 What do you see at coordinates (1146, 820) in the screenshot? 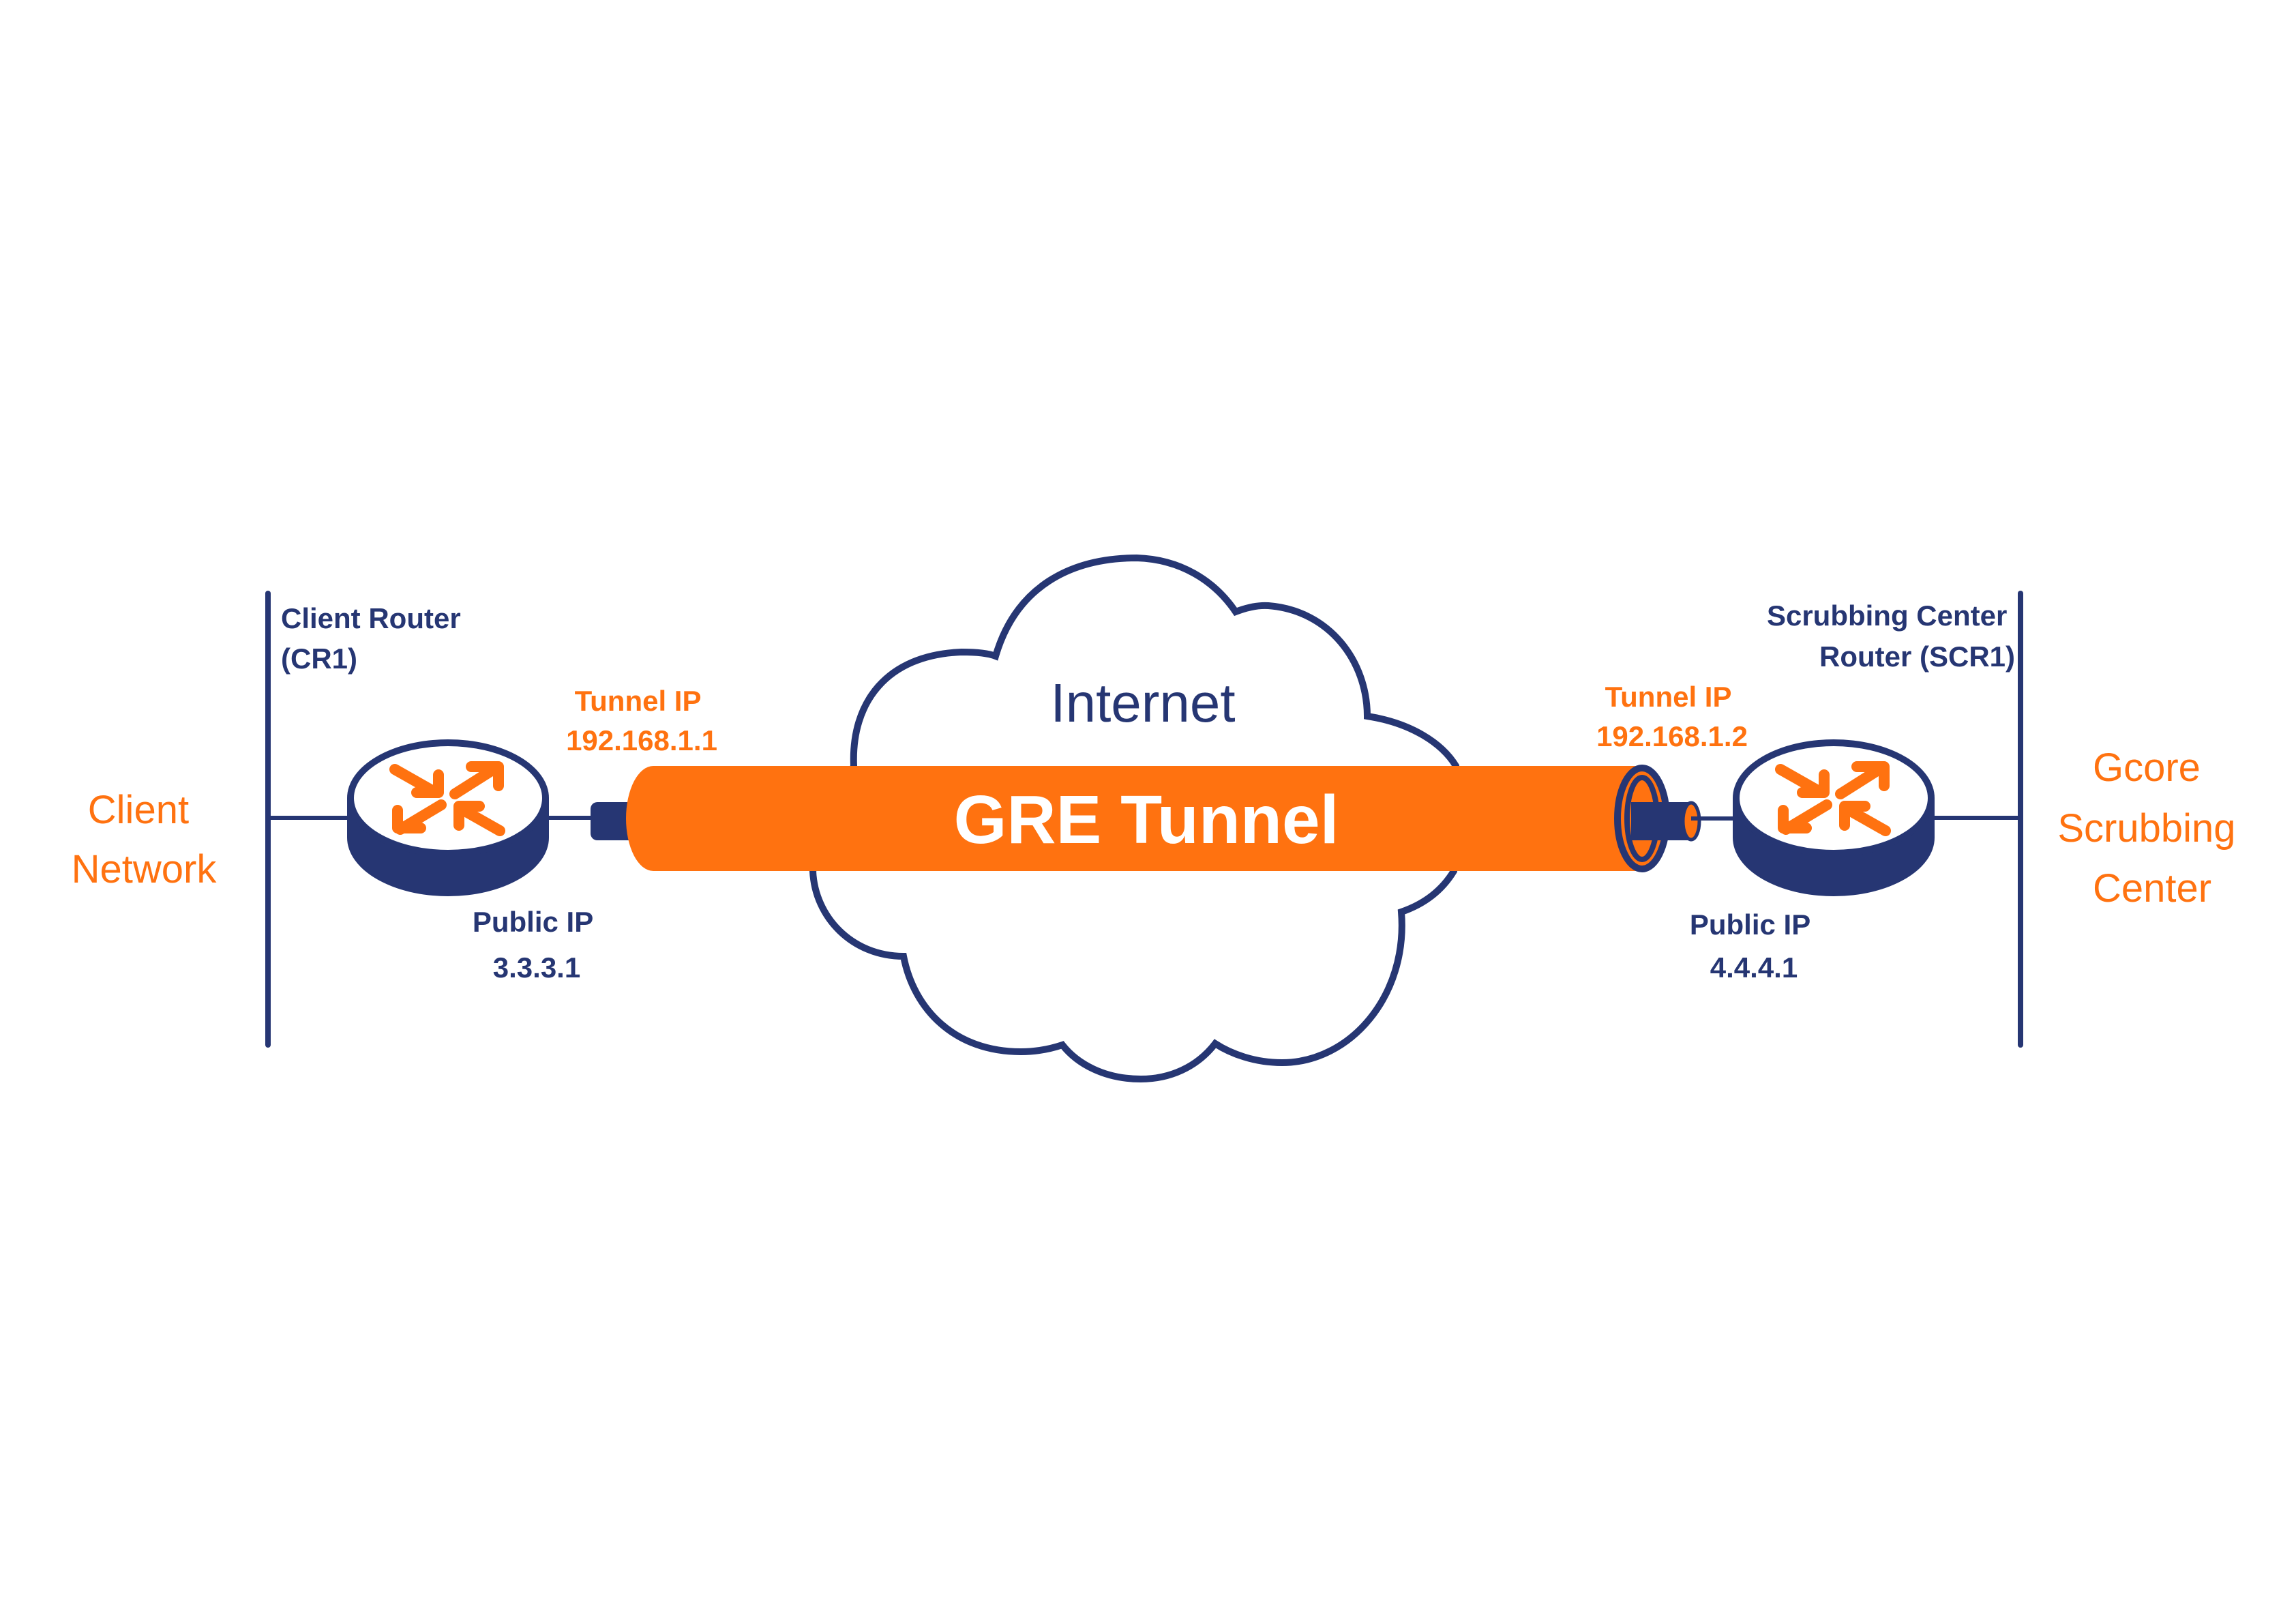
I see `gre-tunnel-label: GRE Tunnel` at bounding box center [1146, 820].